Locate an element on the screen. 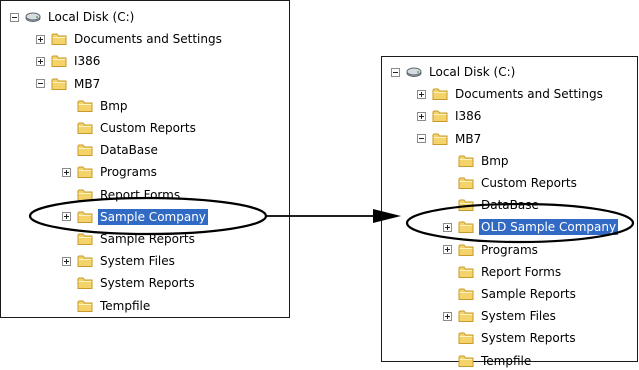  selected-folder-label: Sample Company is located at coordinates (153, 216).